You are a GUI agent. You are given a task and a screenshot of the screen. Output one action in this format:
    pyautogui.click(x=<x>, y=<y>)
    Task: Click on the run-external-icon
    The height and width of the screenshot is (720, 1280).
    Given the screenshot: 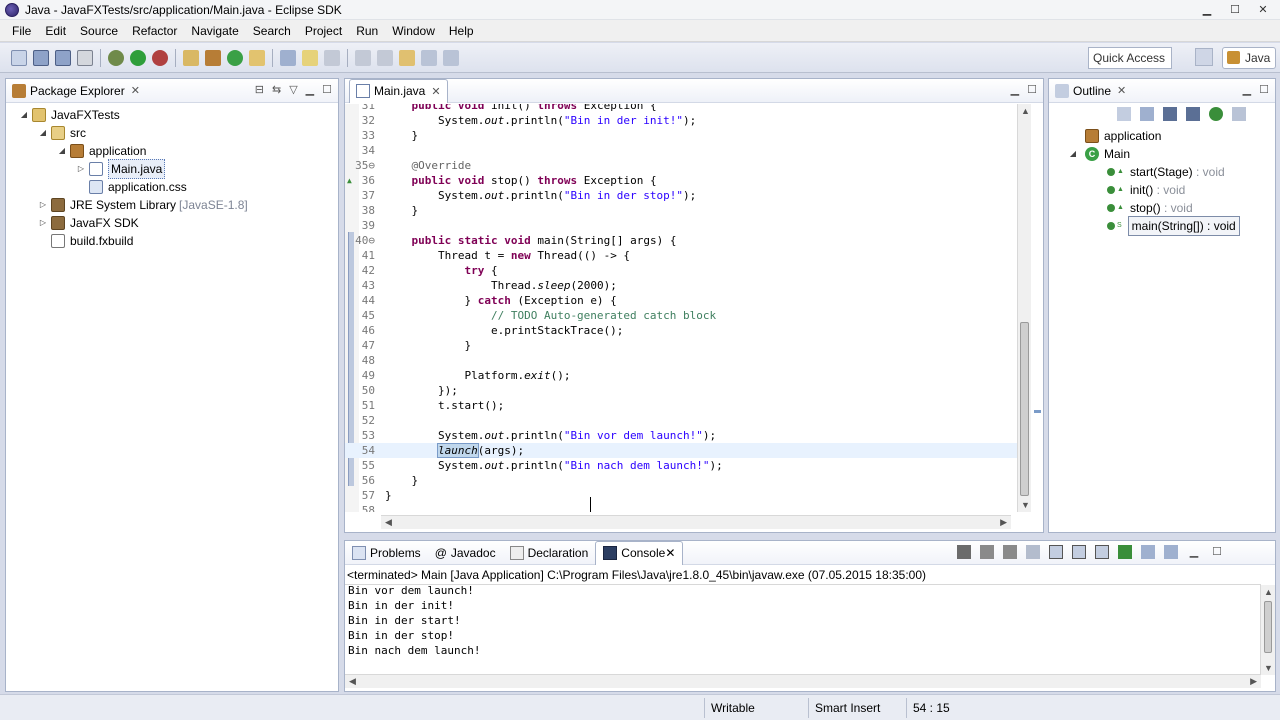 What is the action you would take?
    pyautogui.click(x=160, y=57)
    